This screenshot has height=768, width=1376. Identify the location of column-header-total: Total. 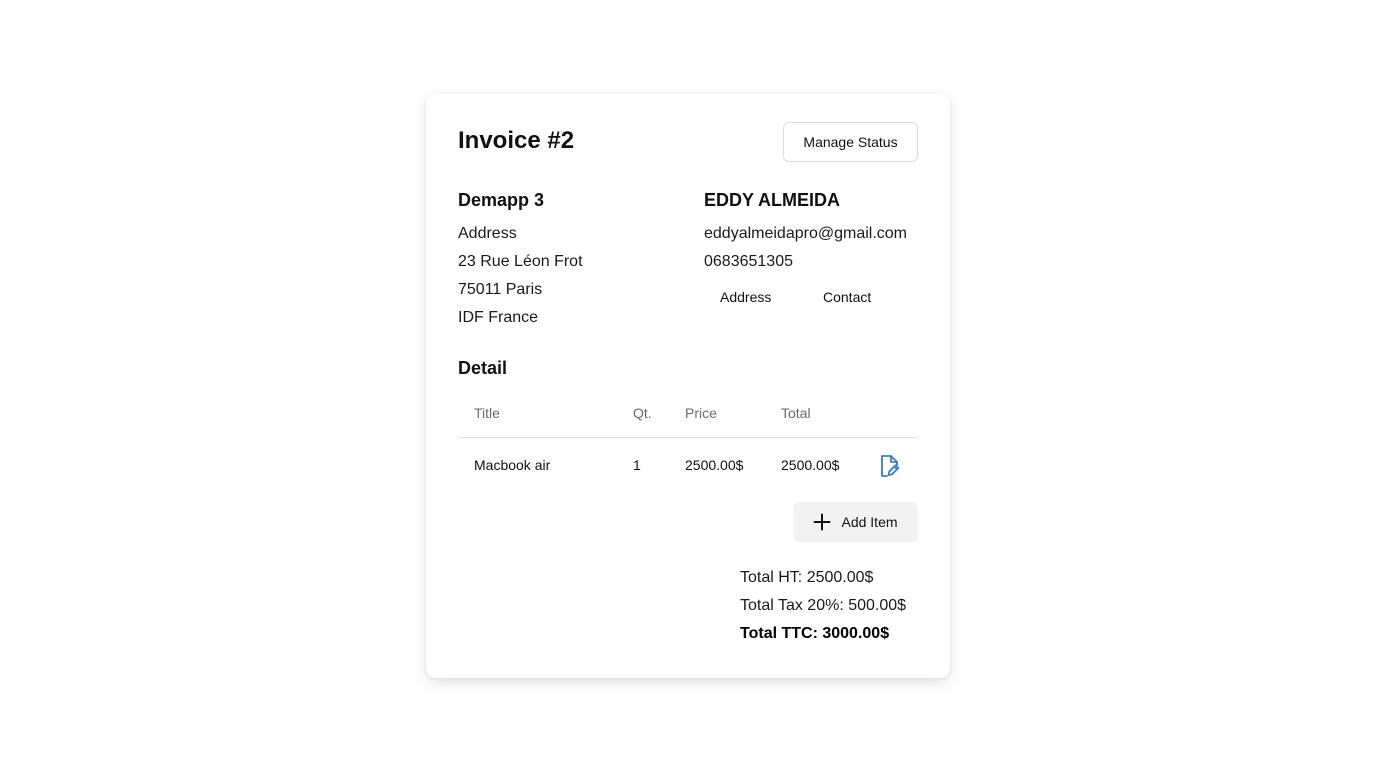
(796, 413).